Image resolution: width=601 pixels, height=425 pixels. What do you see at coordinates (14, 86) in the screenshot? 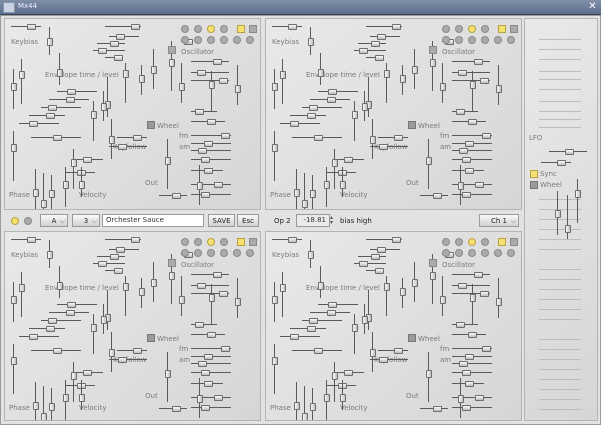
I see `v-slider-0-handle` at bounding box center [14, 86].